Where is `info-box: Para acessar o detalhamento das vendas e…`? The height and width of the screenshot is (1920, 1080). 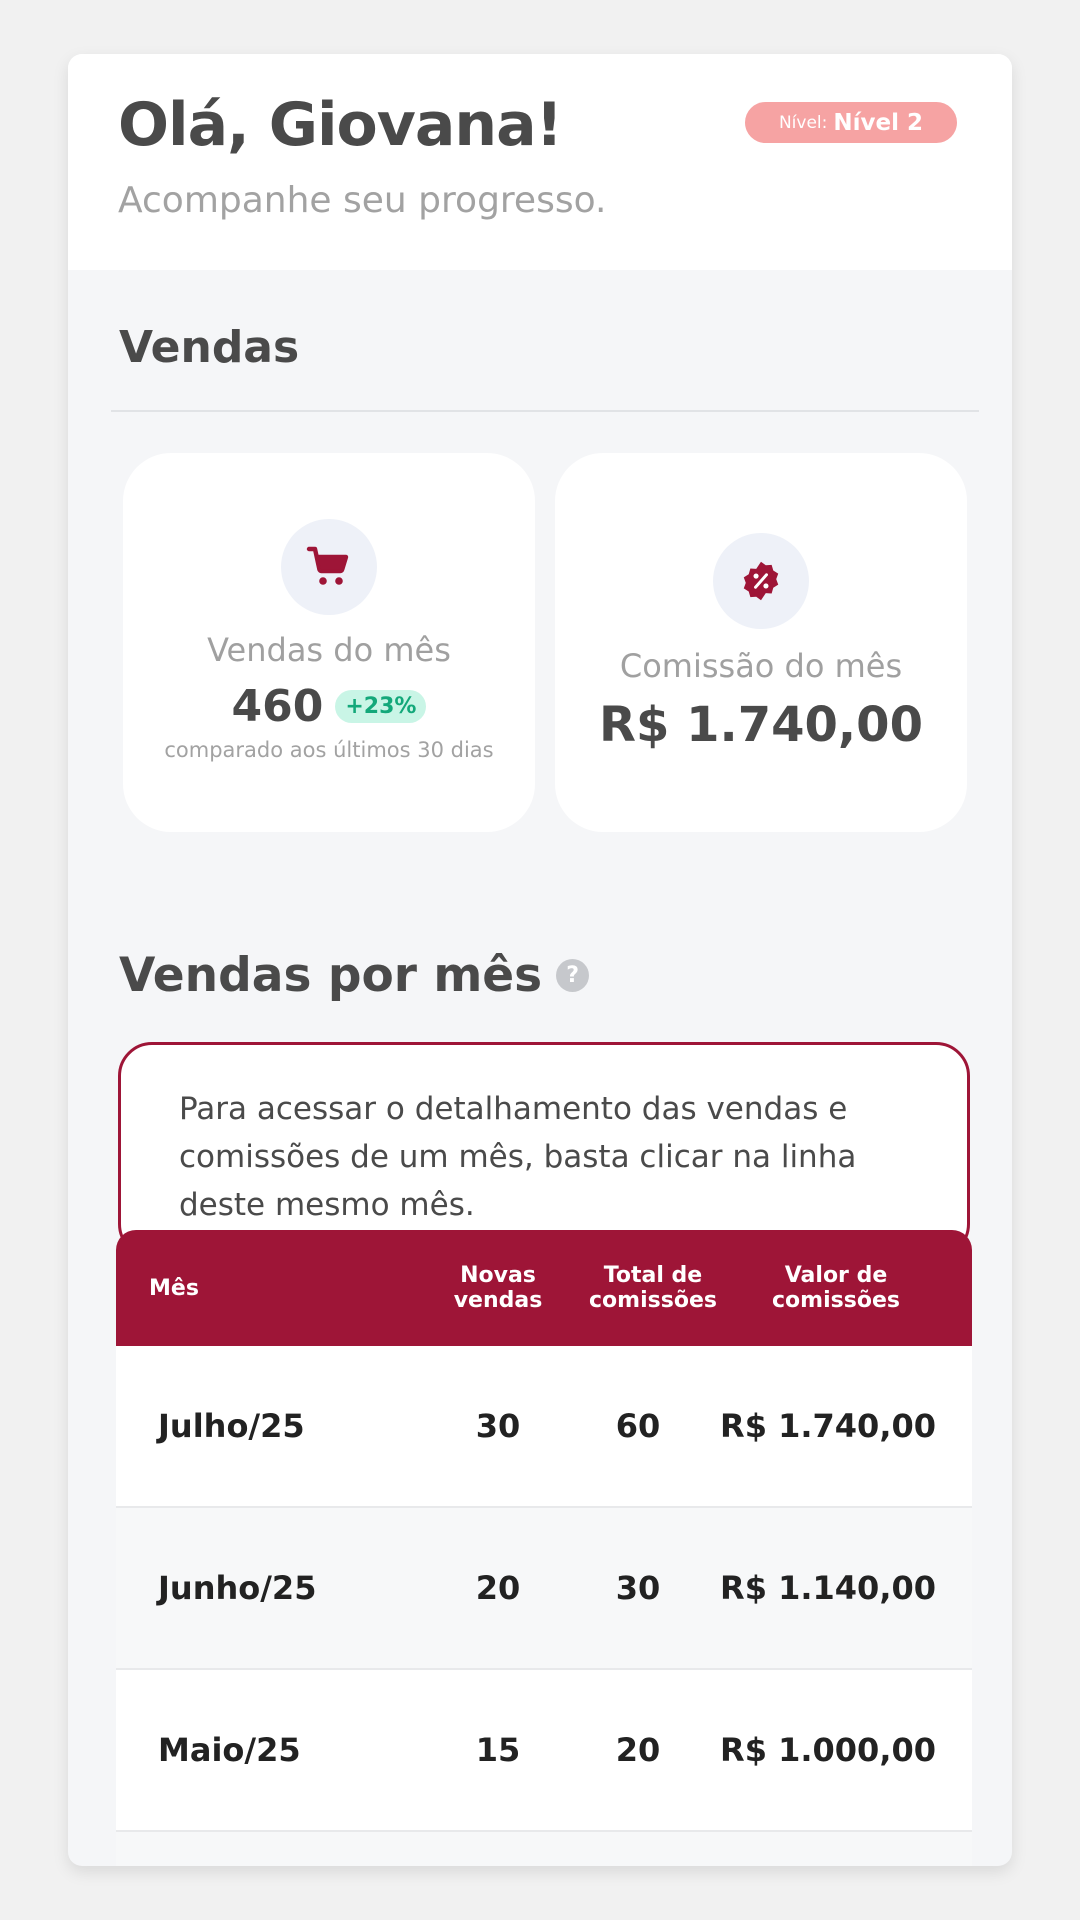
info-box: Para acessar o detalhamento das vendas e… is located at coordinates (544, 1150).